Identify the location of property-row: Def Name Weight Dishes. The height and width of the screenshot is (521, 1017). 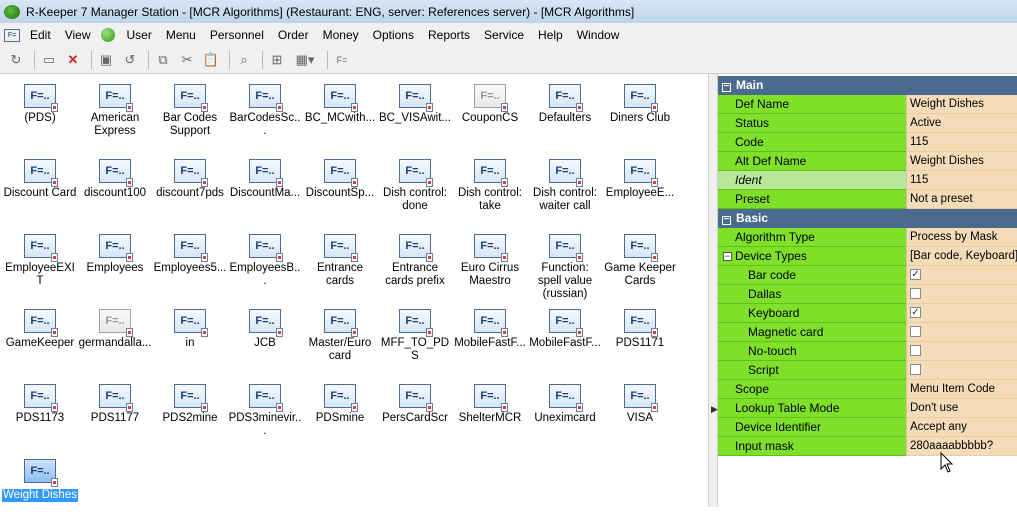
(867, 104).